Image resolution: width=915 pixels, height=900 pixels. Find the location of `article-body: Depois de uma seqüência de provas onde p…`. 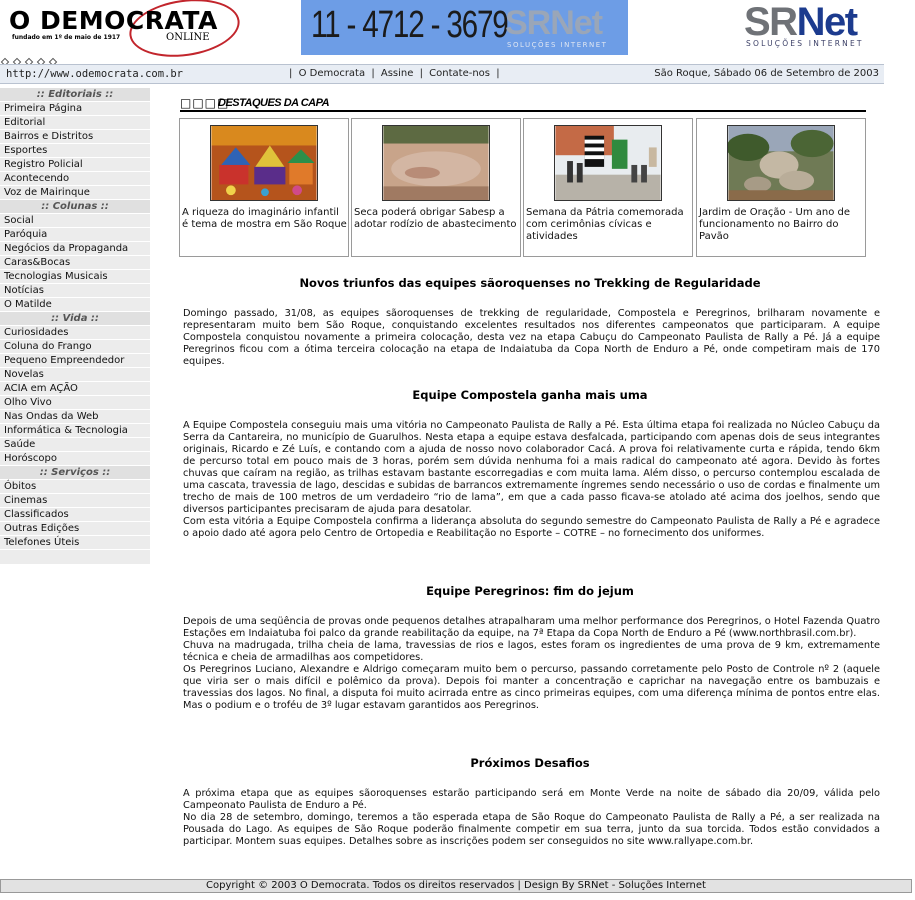

article-body: Depois de uma seqüência de provas onde p… is located at coordinates (531, 664).